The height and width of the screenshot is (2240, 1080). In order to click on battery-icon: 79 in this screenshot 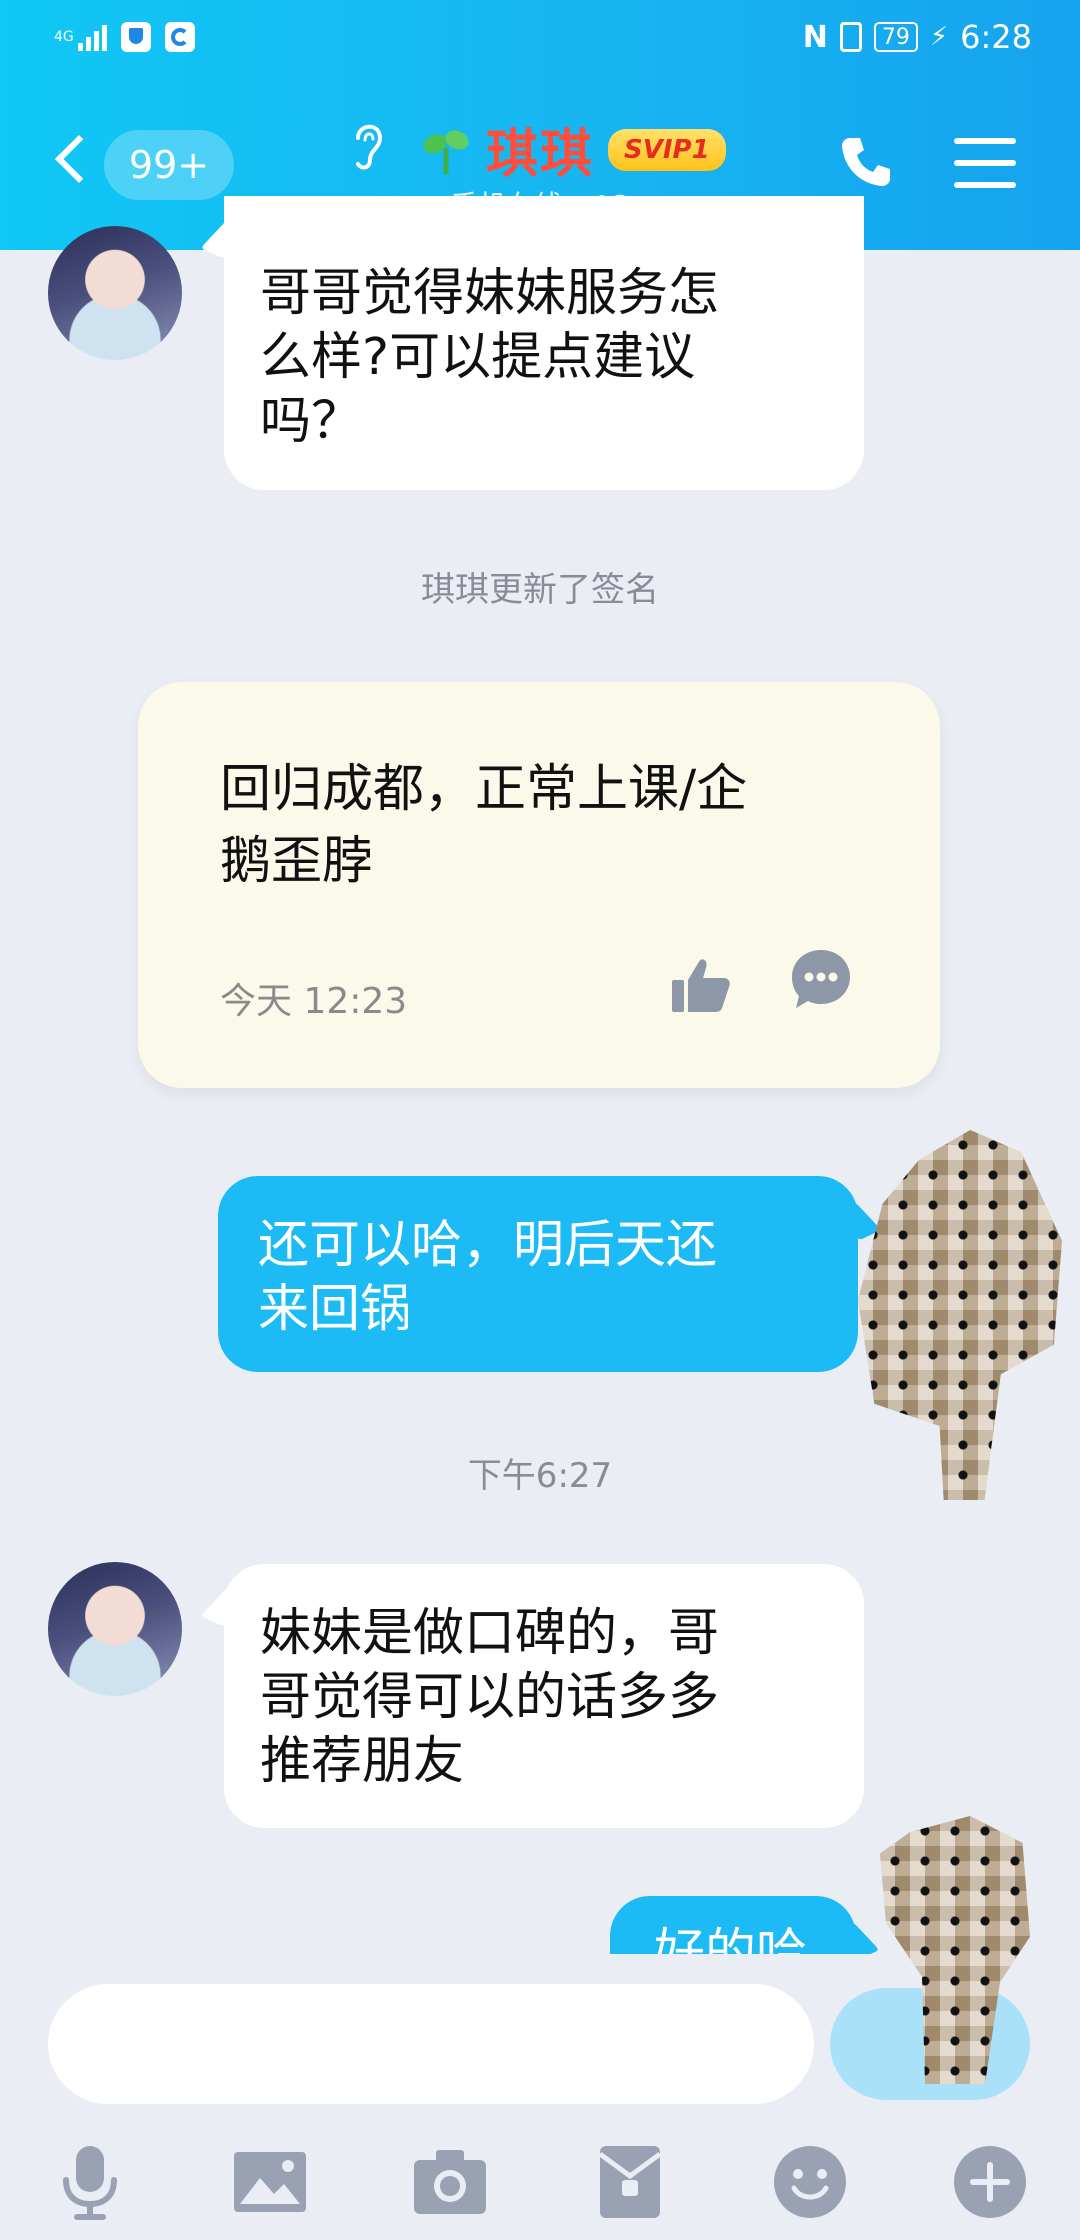, I will do `click(895, 37)`.